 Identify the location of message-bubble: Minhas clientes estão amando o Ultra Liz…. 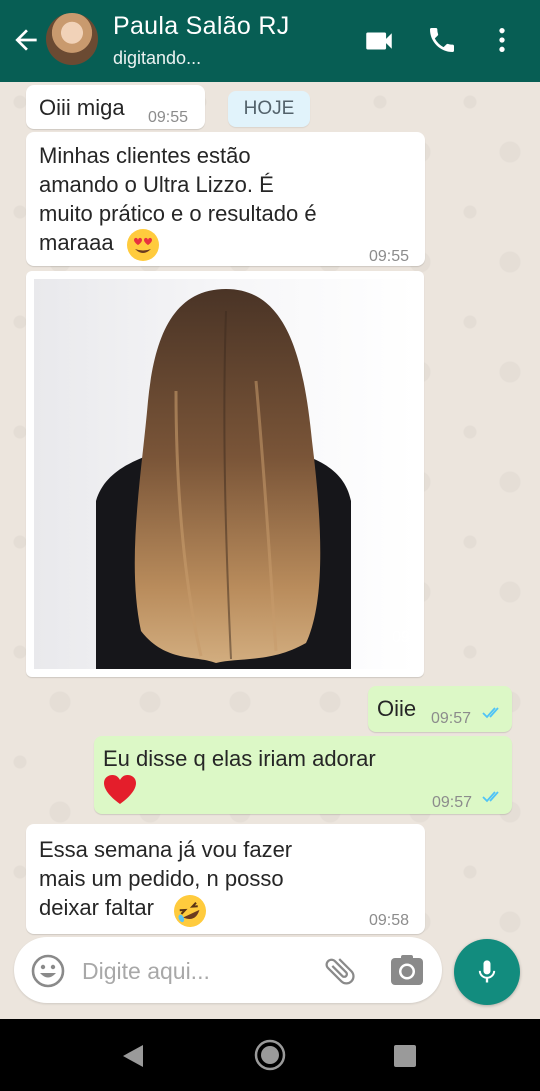
(225, 199).